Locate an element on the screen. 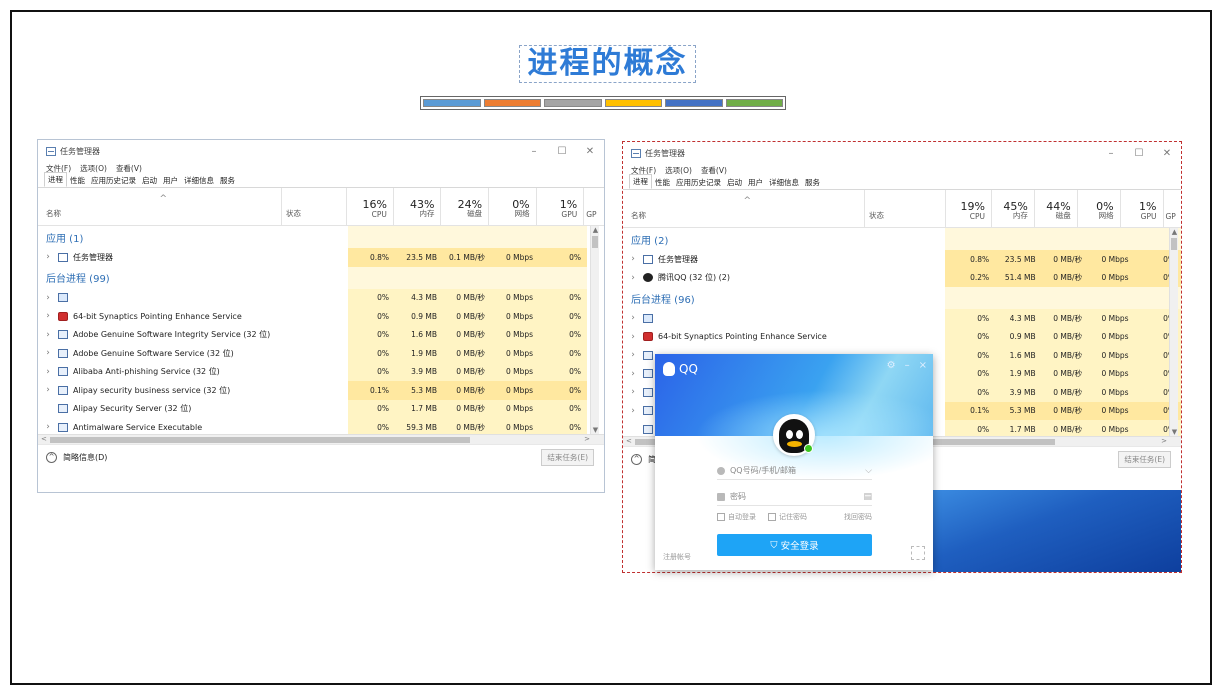 Image resolution: width=1222 pixels, height=689 pixels. password-field: 密码 ▤ is located at coordinates (794, 497).